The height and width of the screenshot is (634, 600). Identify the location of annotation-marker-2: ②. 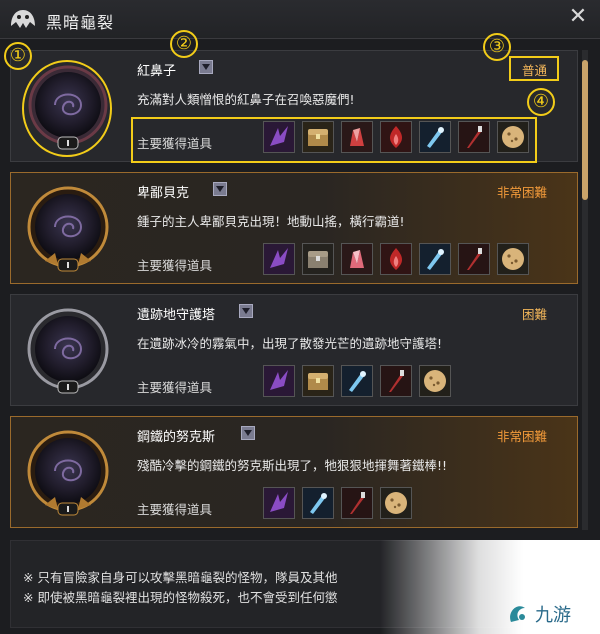
(184, 44).